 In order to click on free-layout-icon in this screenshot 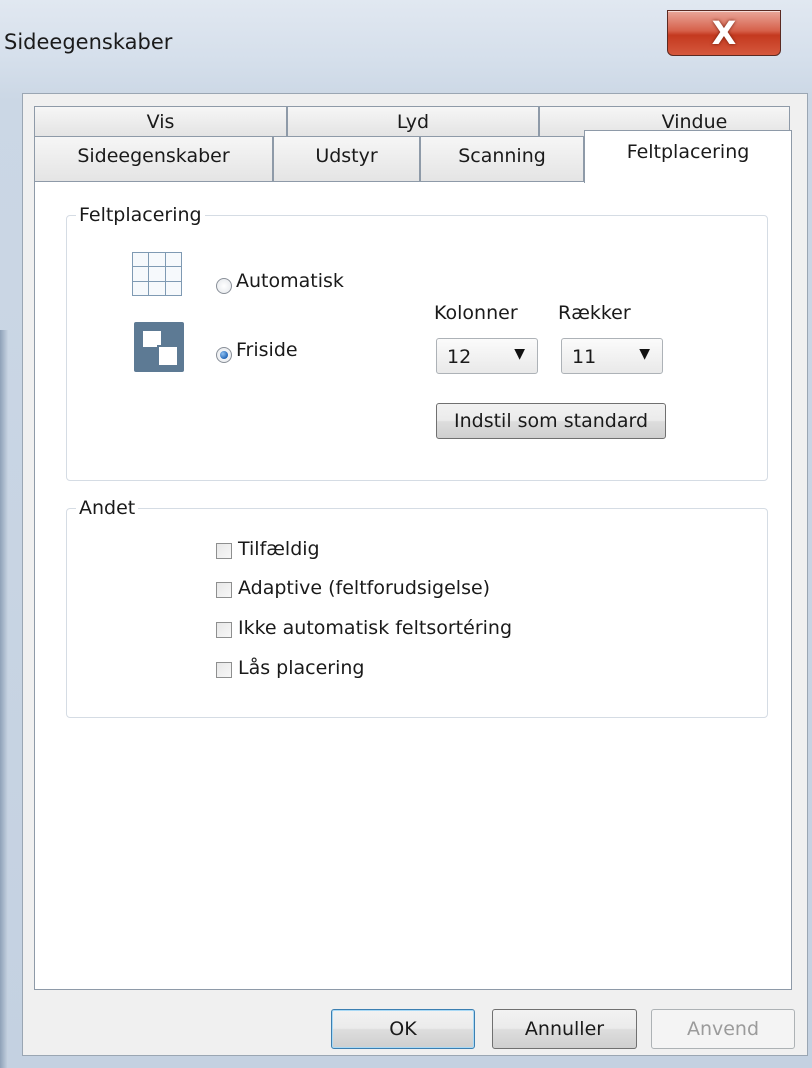, I will do `click(159, 347)`.